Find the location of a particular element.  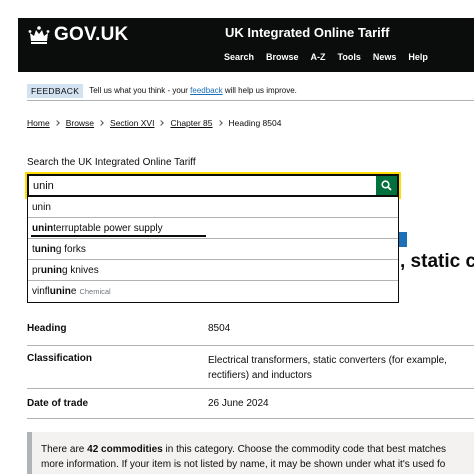

header-nav: Search Browse A-Z Tools News Help is located at coordinates (326, 57).